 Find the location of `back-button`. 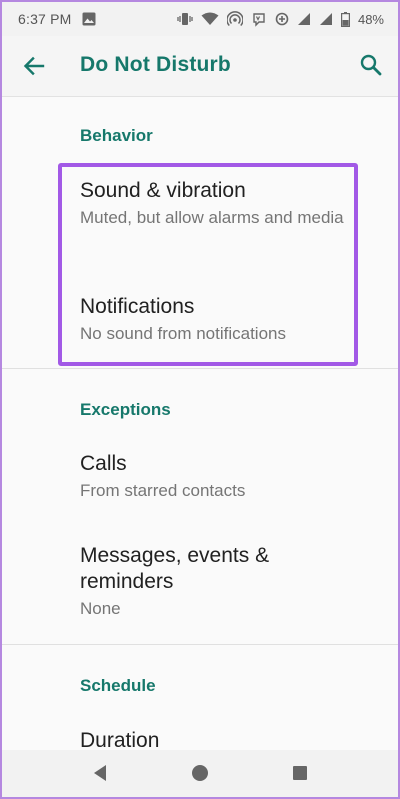

back-button is located at coordinates (34, 66).